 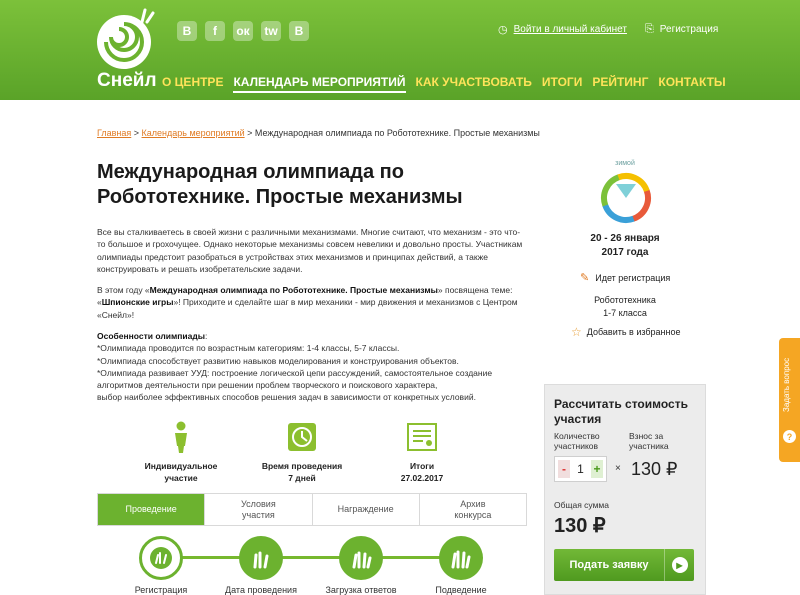 I want to click on info-results: Итоги 27.02.2017, so click(x=422, y=452).